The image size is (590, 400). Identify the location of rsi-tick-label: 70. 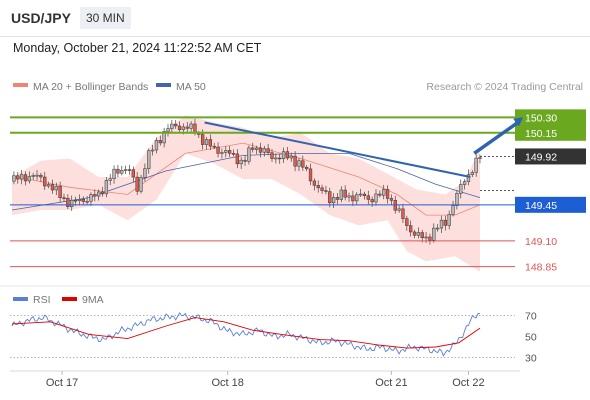
(531, 317).